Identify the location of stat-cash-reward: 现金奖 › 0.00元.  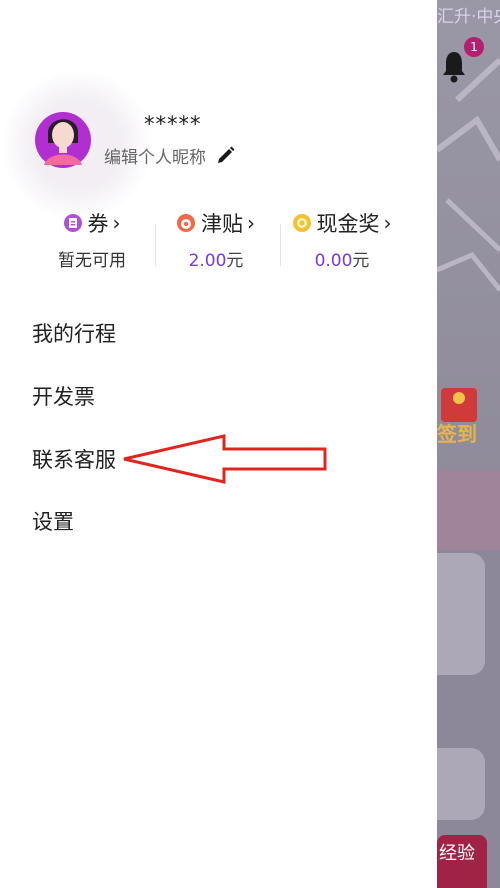
(342, 239).